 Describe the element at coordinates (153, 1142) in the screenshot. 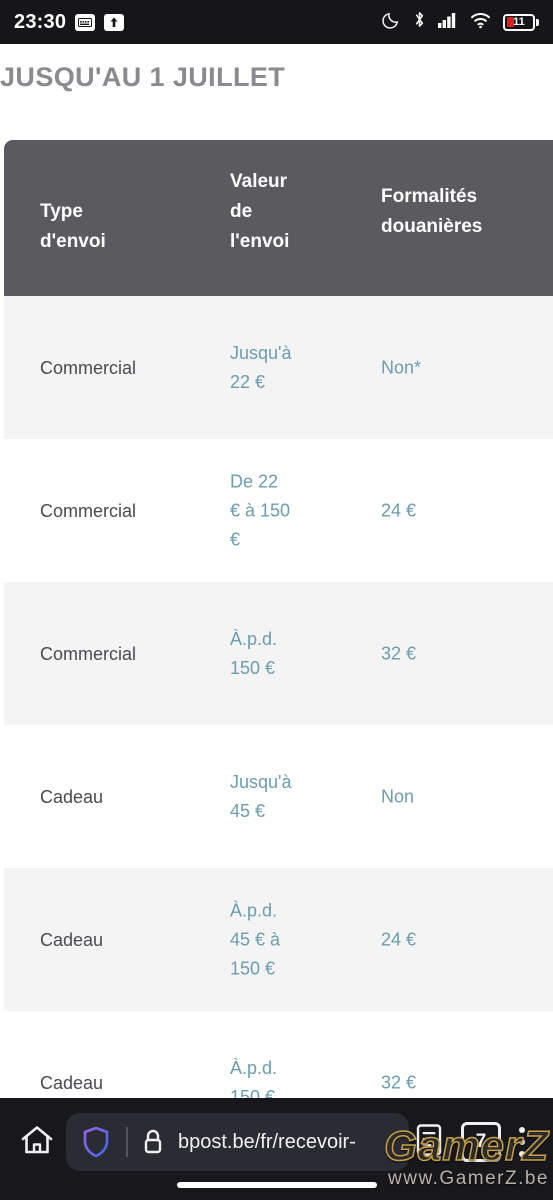

I see `padlock-icon` at that location.